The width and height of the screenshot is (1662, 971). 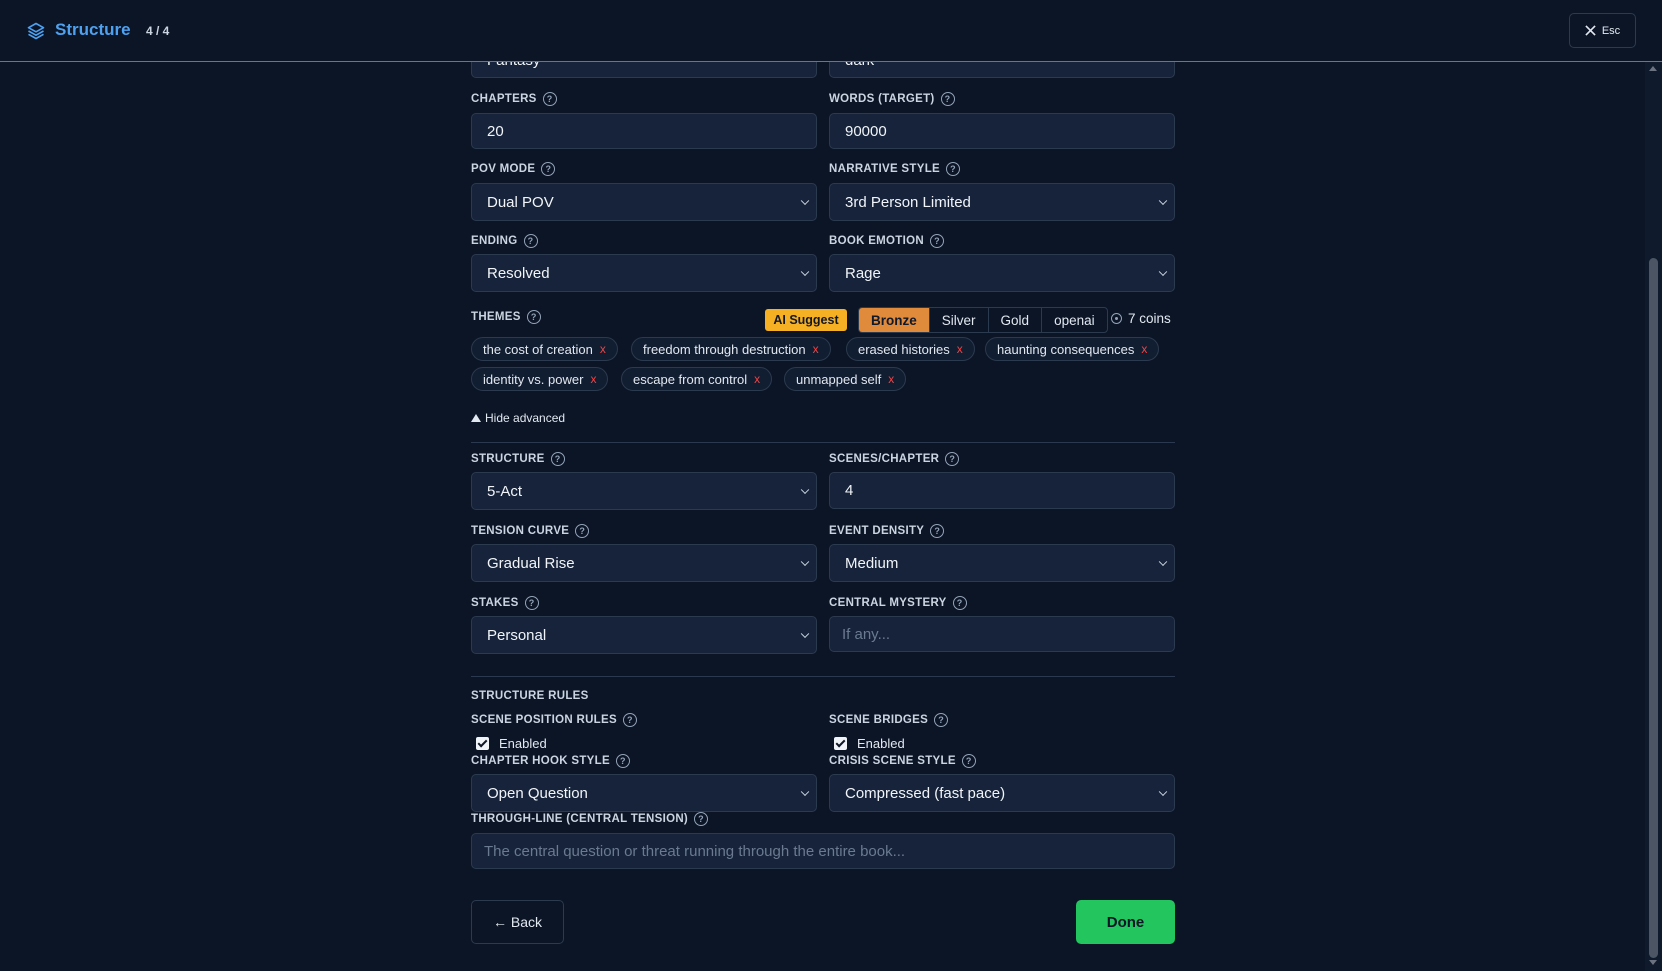 What do you see at coordinates (537, 793) in the screenshot?
I see `hook-style-value: Open Question` at bounding box center [537, 793].